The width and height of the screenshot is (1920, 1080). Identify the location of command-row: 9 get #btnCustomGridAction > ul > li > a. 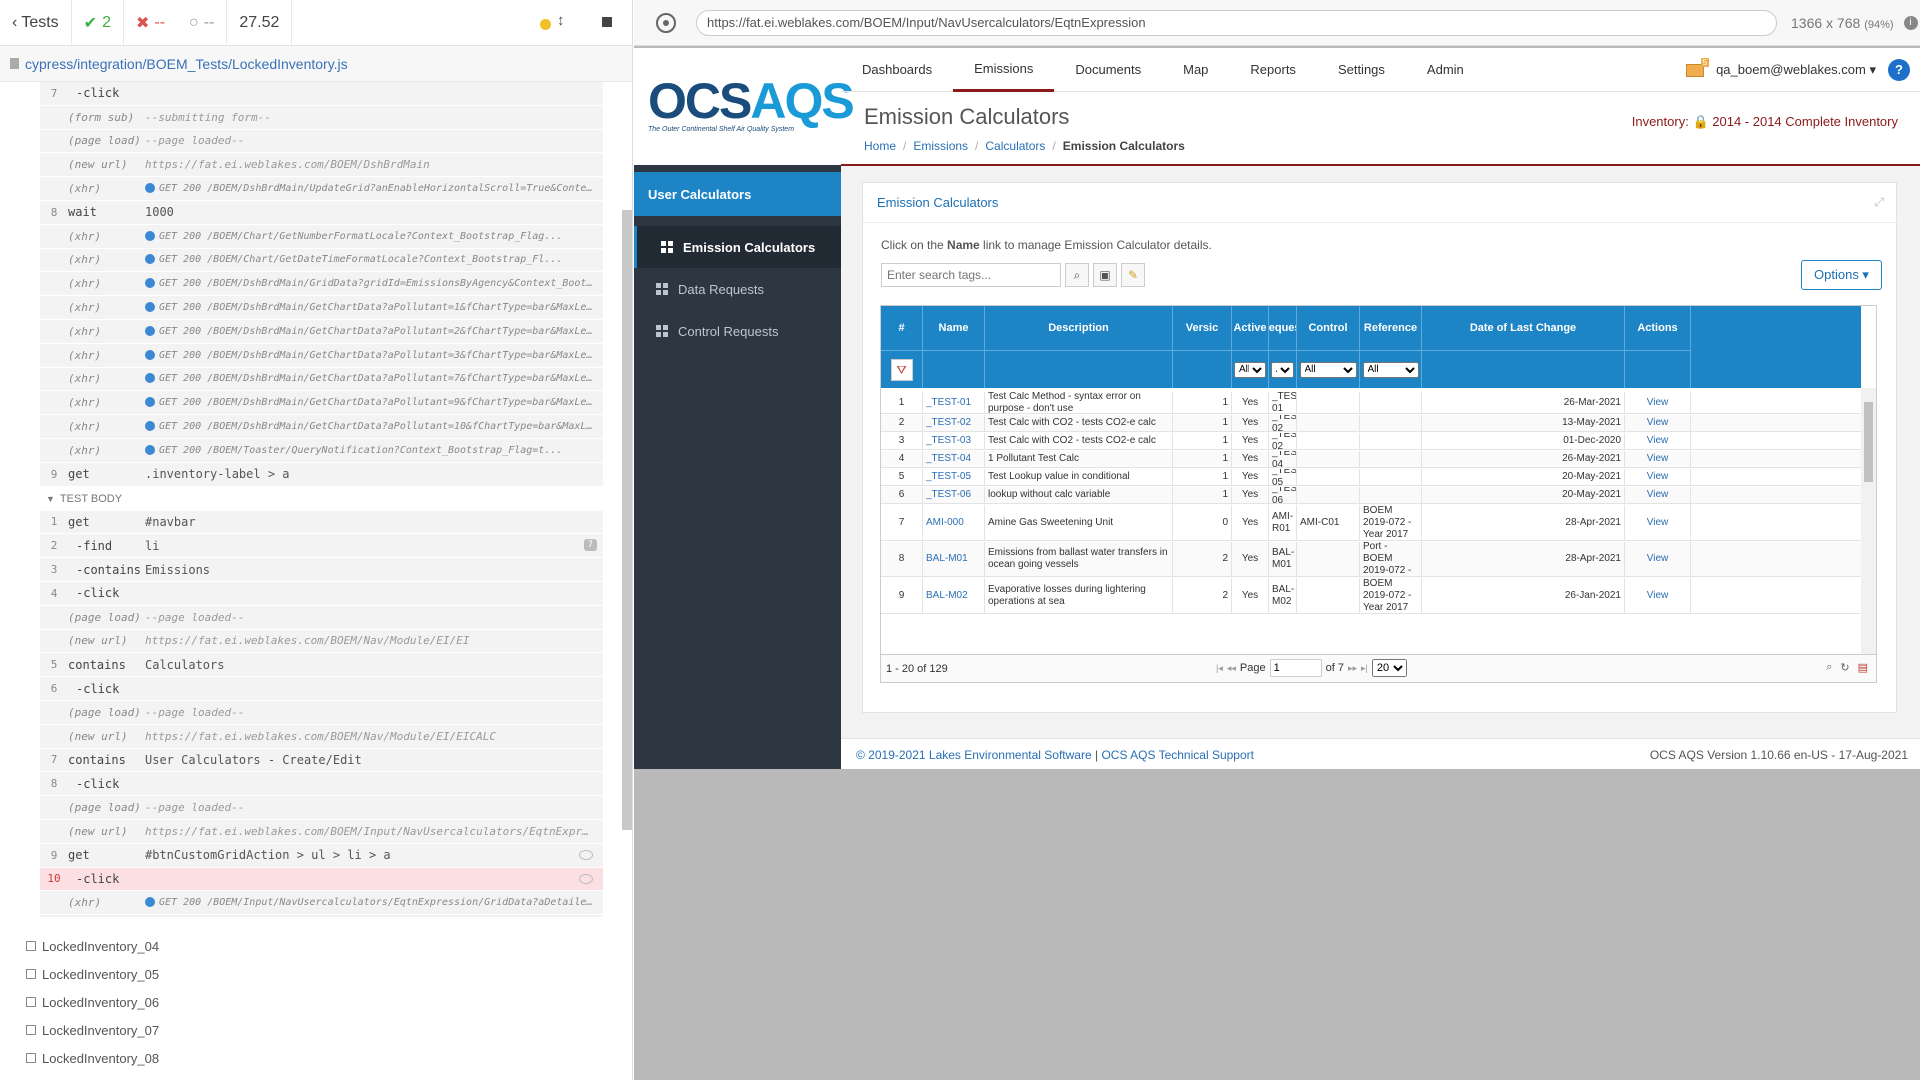
(321, 855).